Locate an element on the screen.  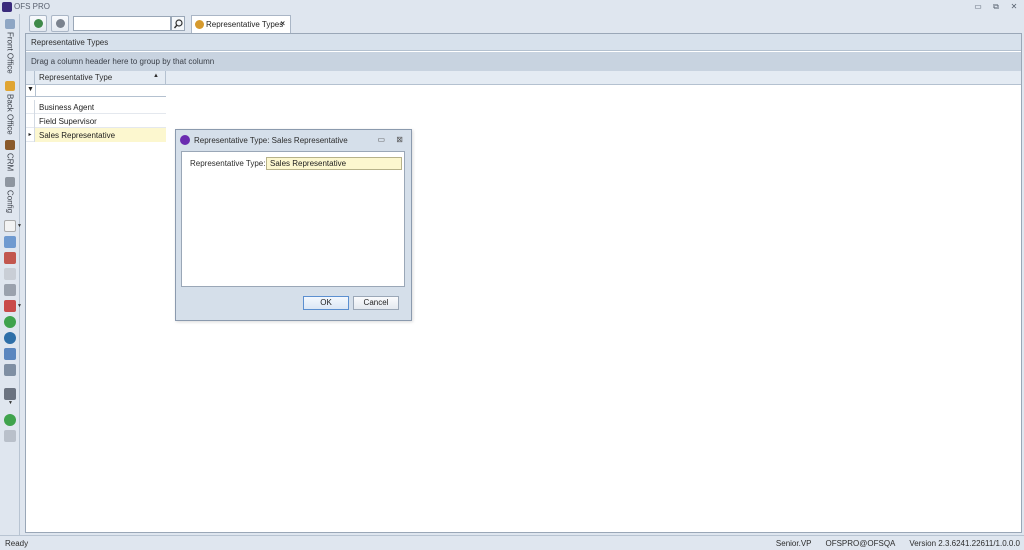
grid-icon is located at coordinates (10, 242).